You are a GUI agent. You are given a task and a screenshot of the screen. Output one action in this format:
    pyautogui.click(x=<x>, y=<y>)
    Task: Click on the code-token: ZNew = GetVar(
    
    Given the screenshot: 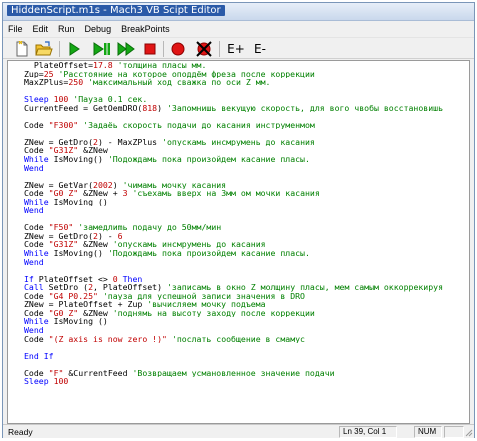 What is the action you would take?
    pyautogui.click(x=59, y=185)
    